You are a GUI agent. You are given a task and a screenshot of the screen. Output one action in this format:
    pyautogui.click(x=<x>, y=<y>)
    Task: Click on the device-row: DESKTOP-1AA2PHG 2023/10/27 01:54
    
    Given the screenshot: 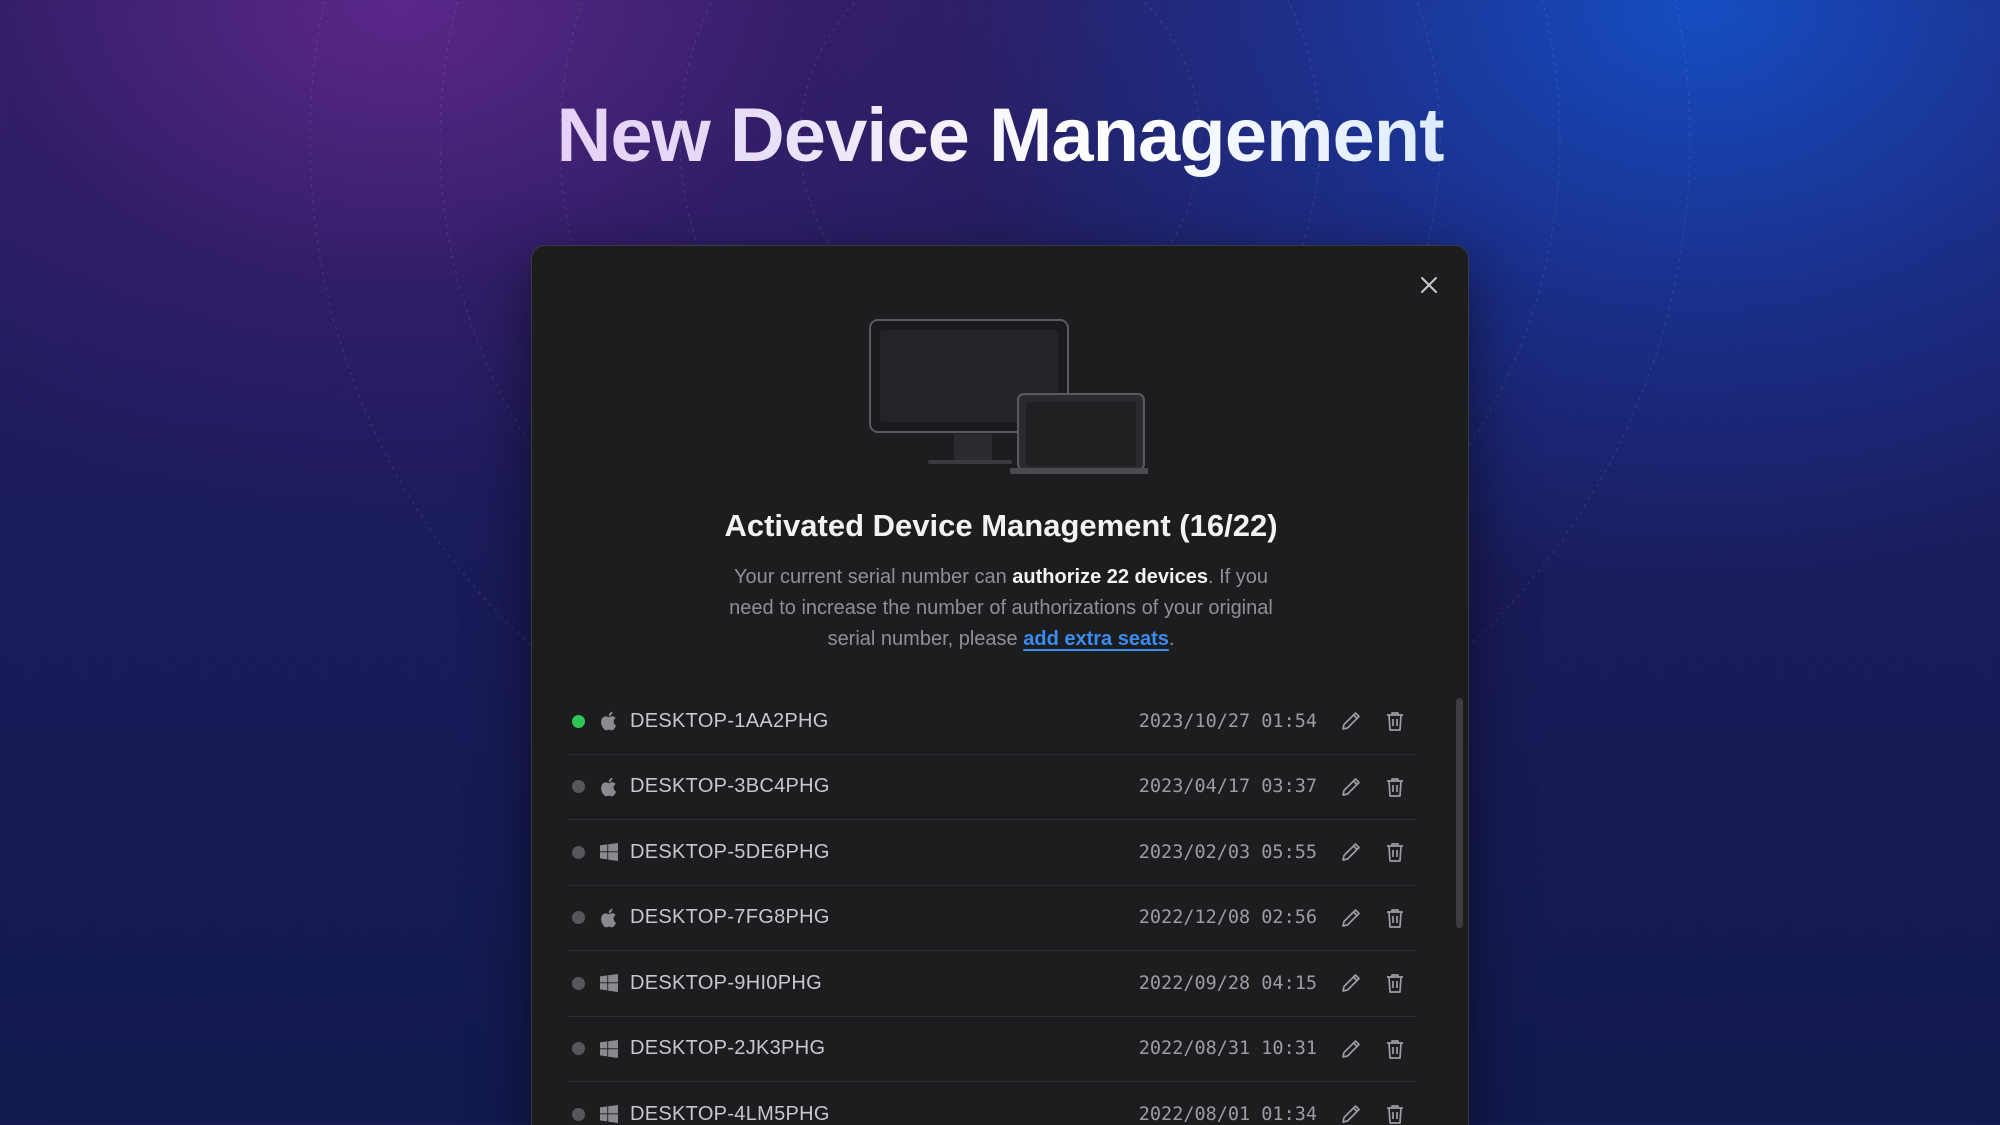 What is the action you would take?
    pyautogui.click(x=992, y=722)
    